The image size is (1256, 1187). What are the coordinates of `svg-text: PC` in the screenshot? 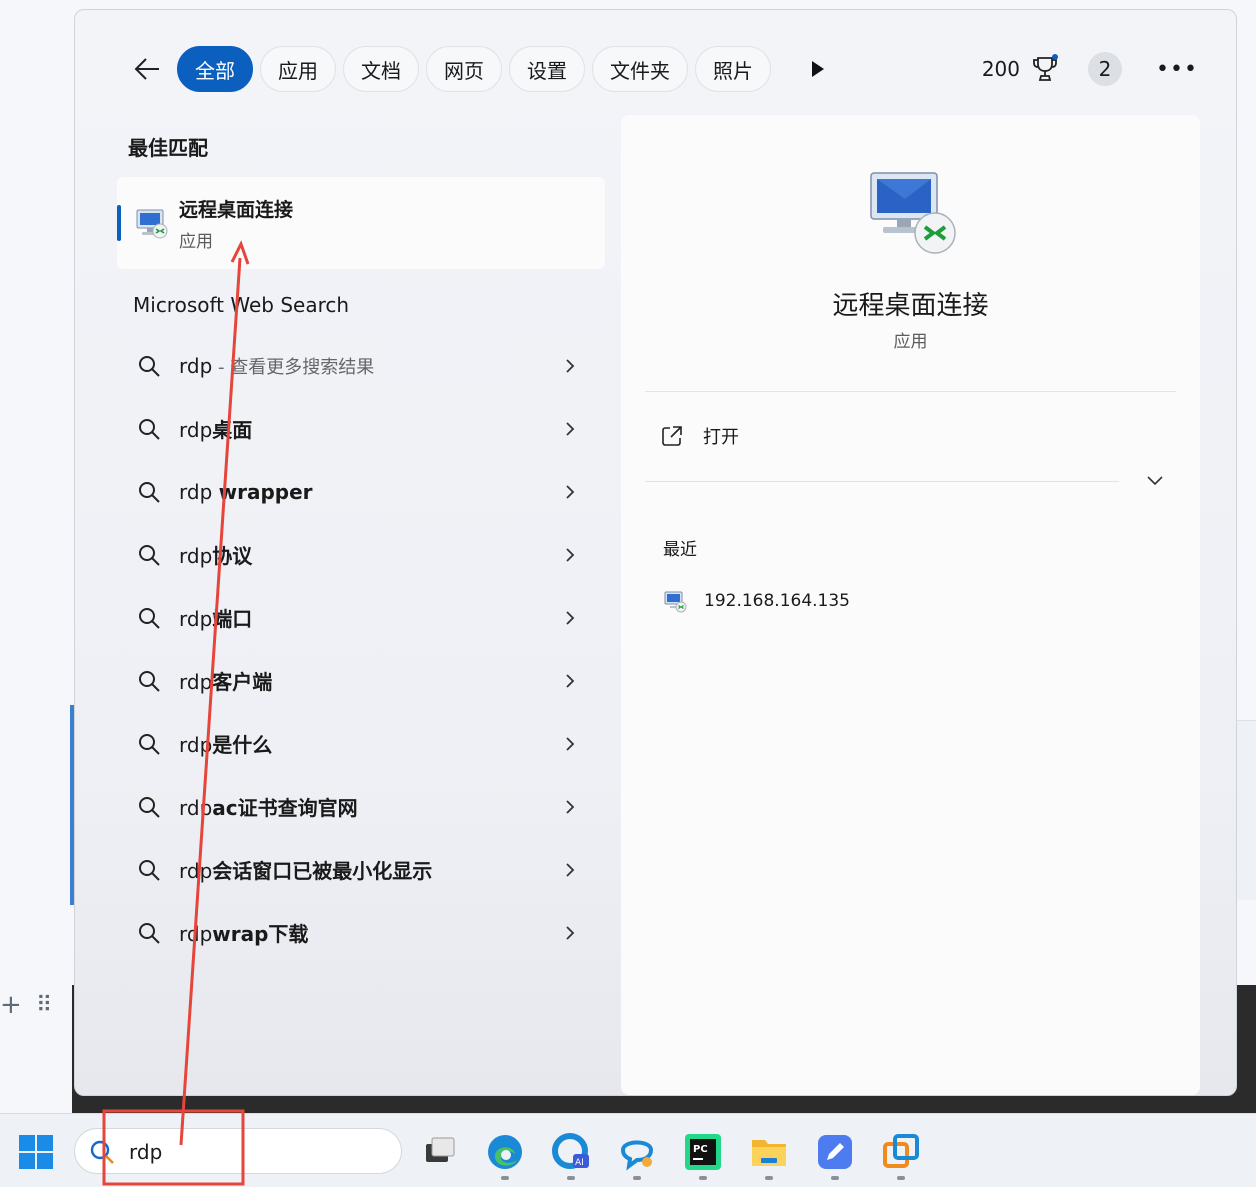 It's located at (700, 1149).